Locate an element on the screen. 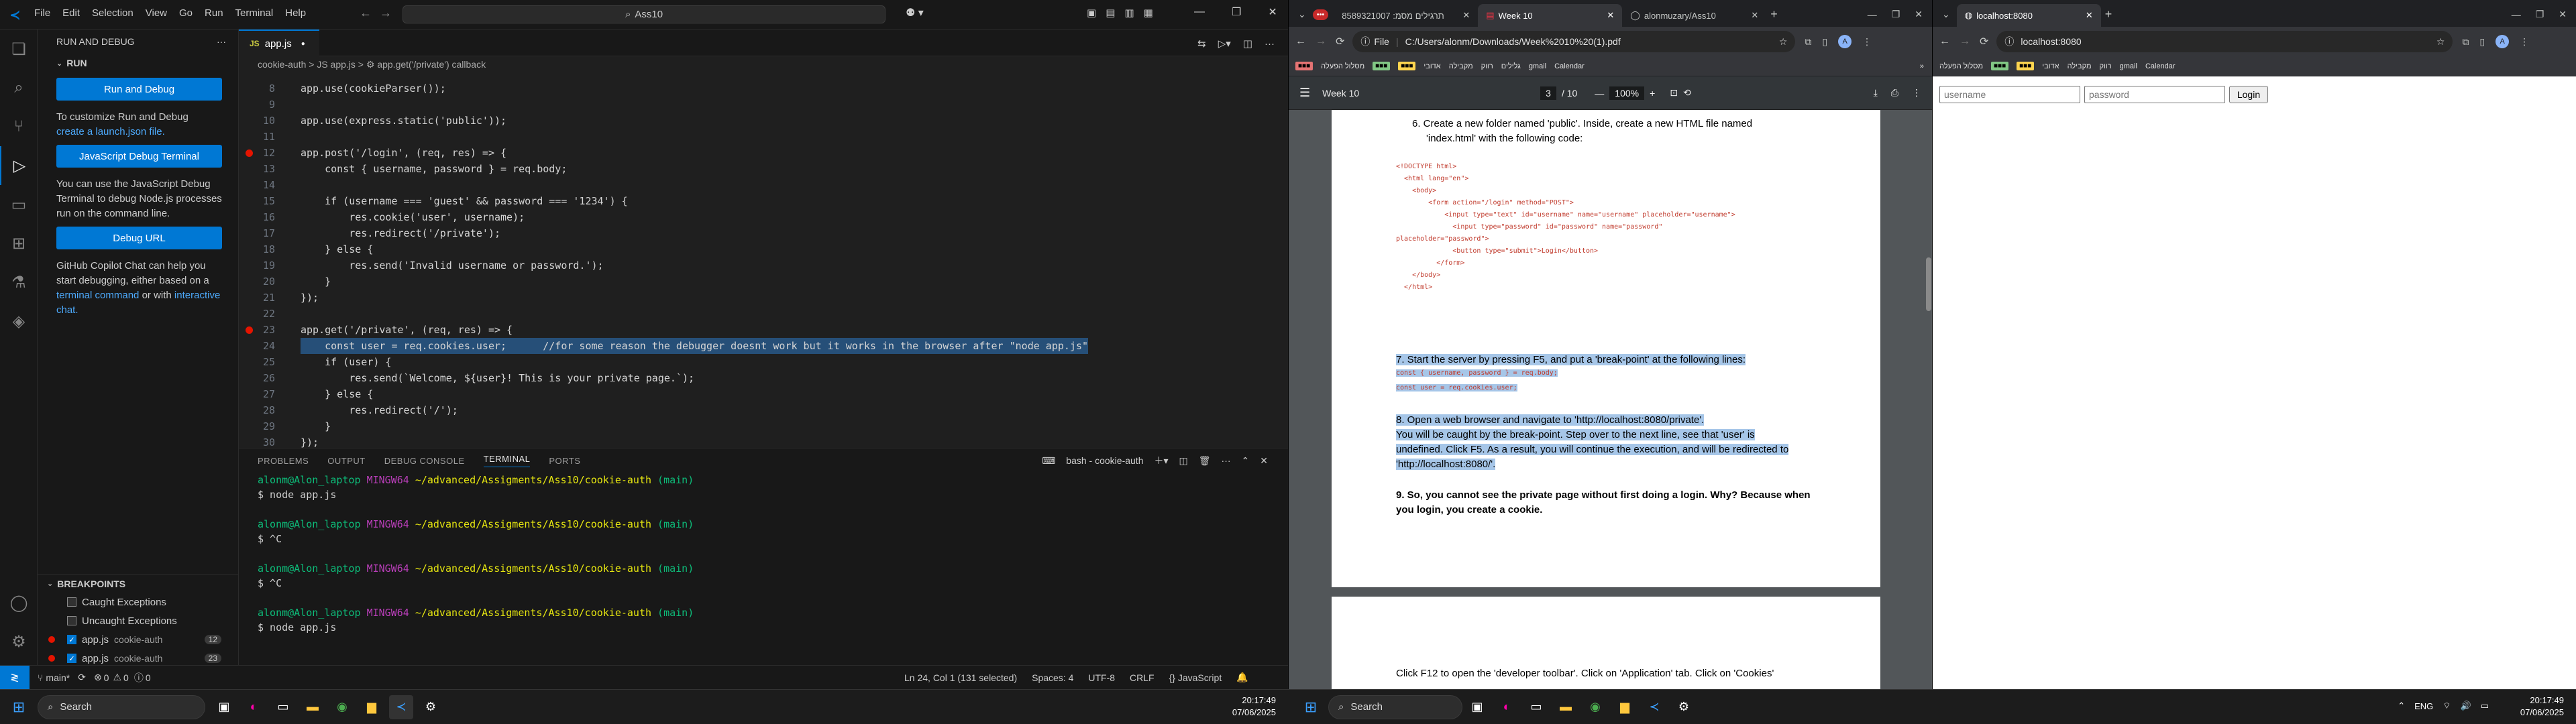 This screenshot has height=724, width=2576. code-line: 20 } is located at coordinates (763, 282).